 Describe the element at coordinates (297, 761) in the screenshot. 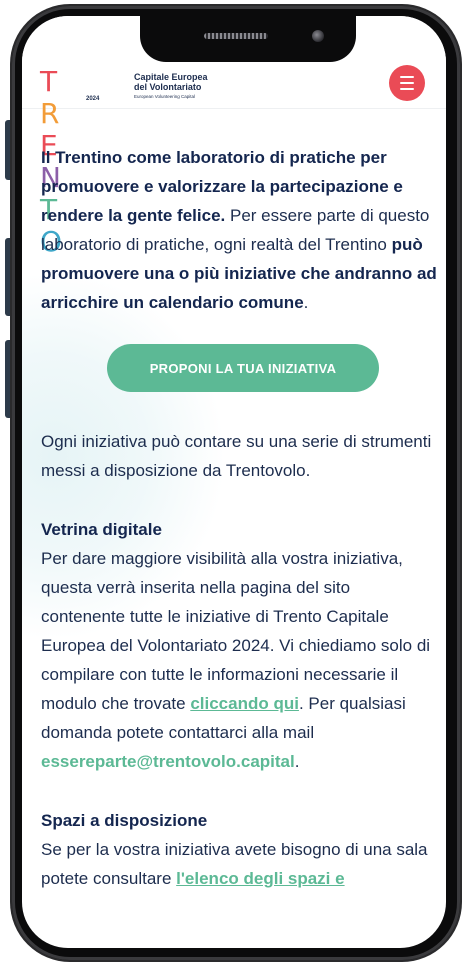

I see `vetrina-text-3: .` at that location.